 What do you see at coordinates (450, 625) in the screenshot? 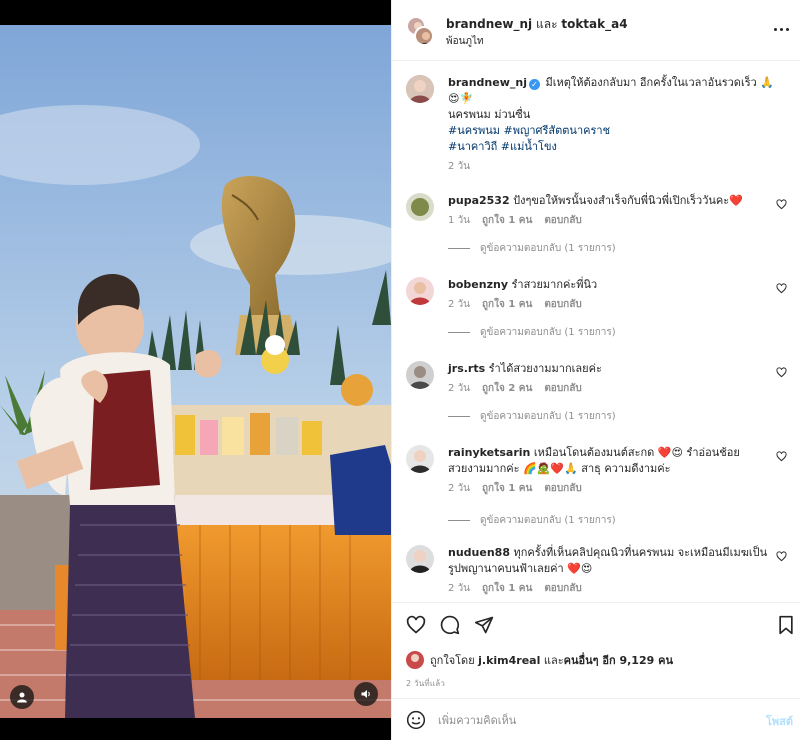
I see `comment-icon` at bounding box center [450, 625].